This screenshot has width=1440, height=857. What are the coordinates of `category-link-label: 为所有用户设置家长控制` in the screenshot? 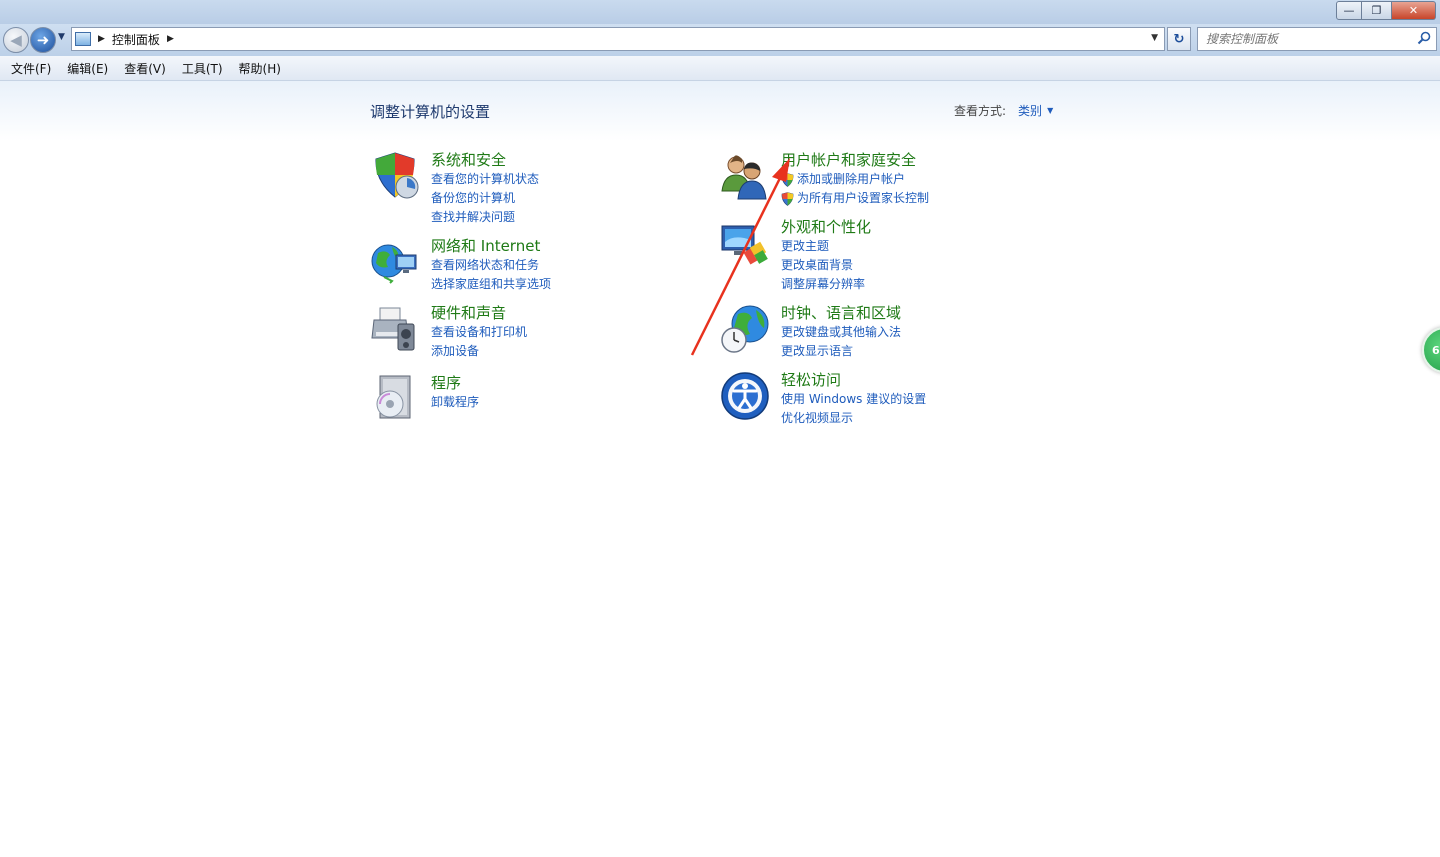 It's located at (863, 198).